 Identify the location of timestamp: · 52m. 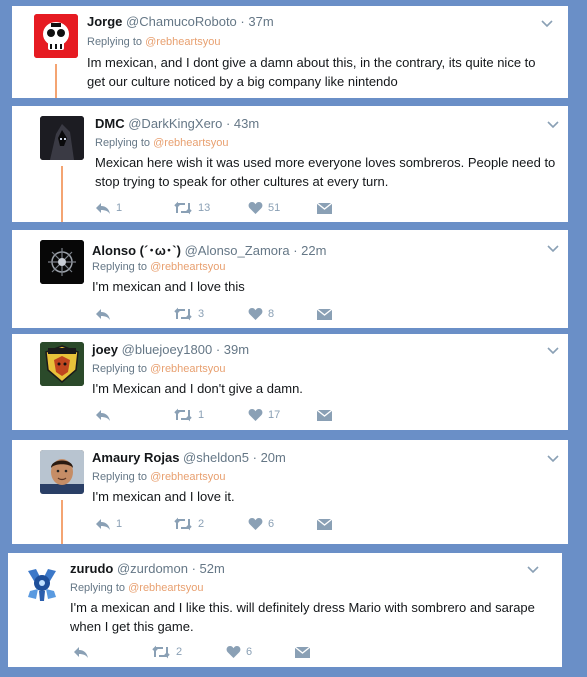
(208, 568).